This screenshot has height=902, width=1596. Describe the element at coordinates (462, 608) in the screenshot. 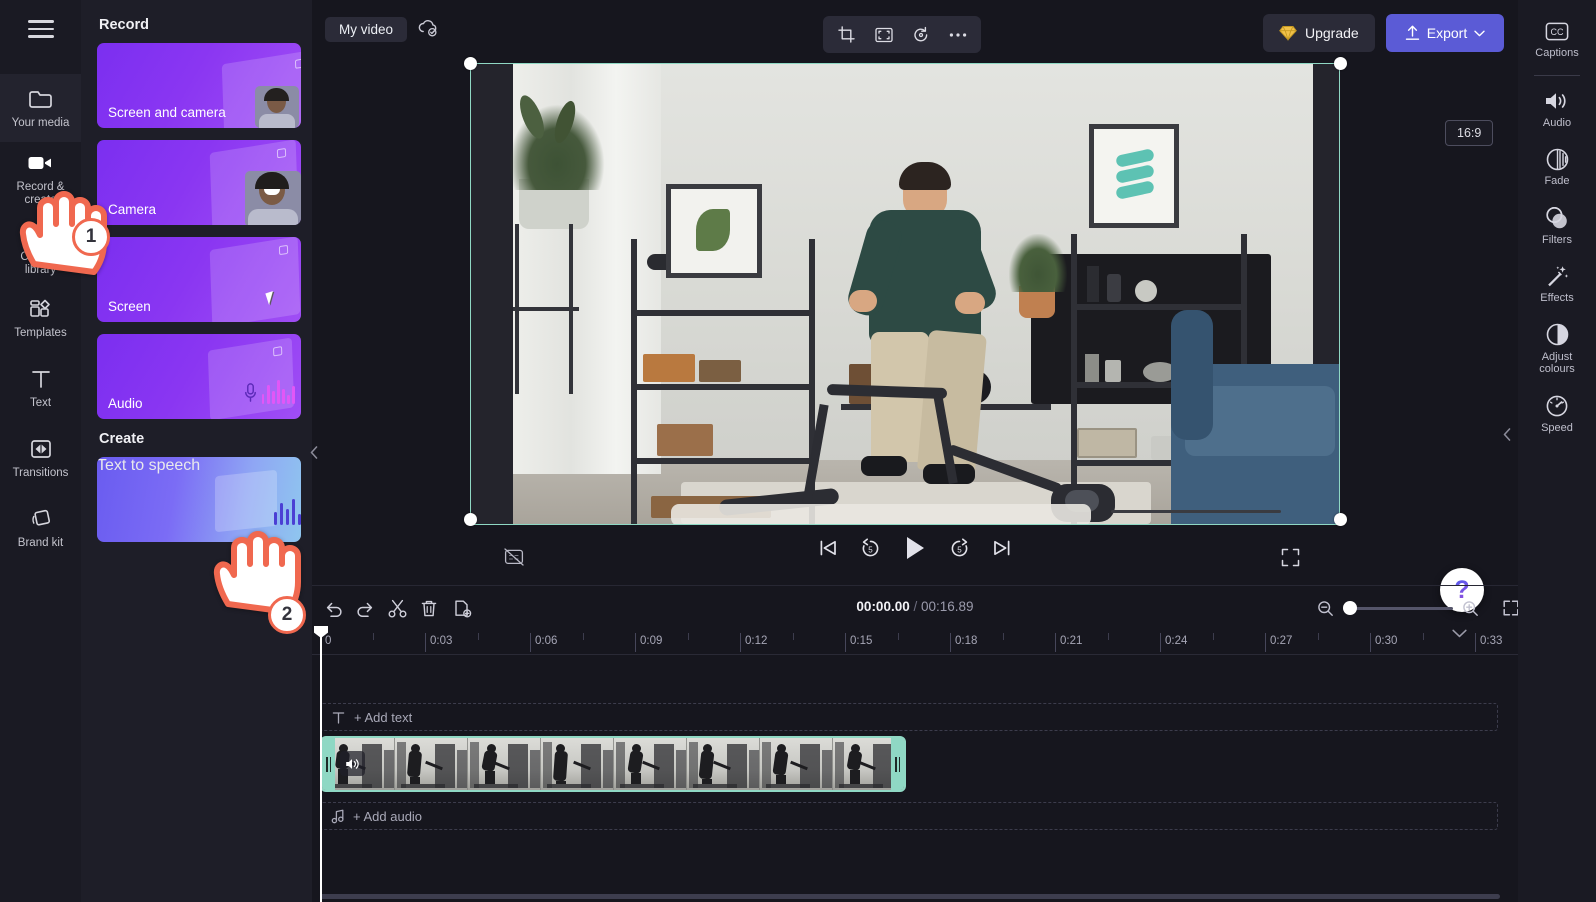

I see `duplicate-icon` at that location.